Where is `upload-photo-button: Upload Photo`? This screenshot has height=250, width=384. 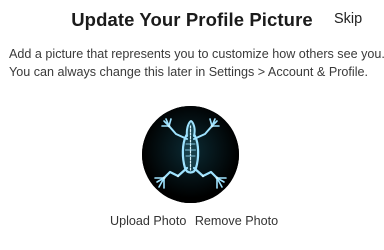
upload-photo-button: Upload Photo is located at coordinates (148, 221).